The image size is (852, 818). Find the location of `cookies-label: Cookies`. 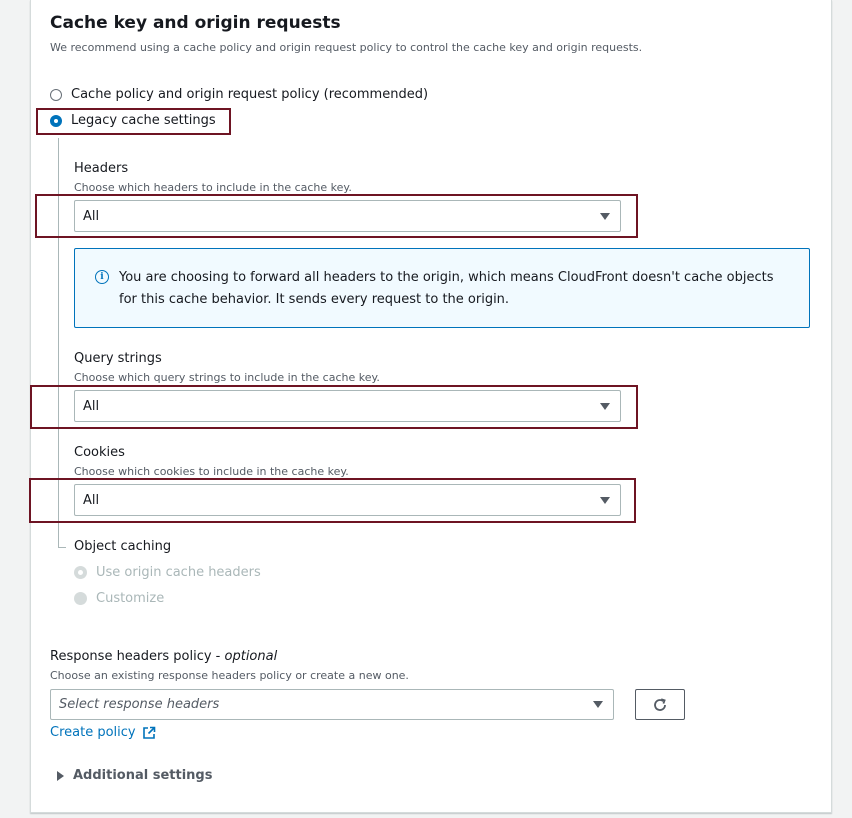

cookies-label: Cookies is located at coordinates (99, 452).